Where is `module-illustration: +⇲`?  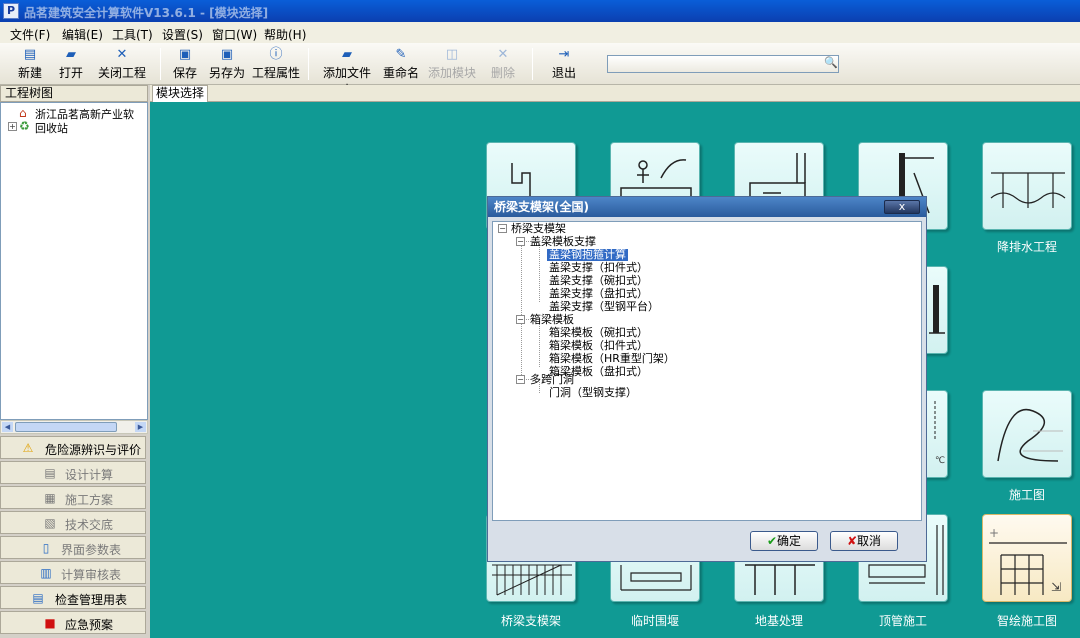 module-illustration: +⇲ is located at coordinates (1028, 560).